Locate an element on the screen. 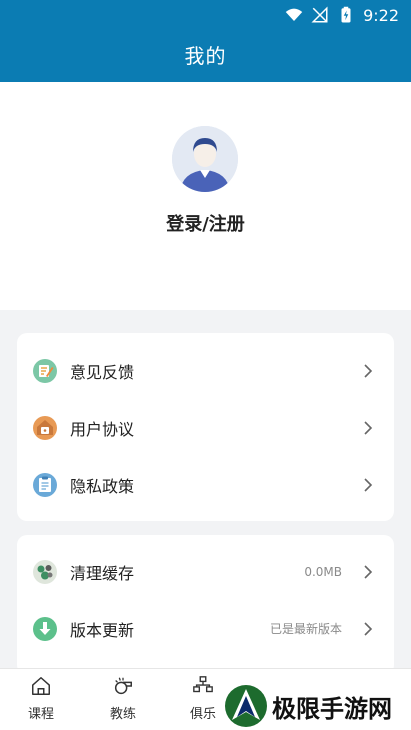  menu-item-label: 清理缓存 is located at coordinates (102, 573).